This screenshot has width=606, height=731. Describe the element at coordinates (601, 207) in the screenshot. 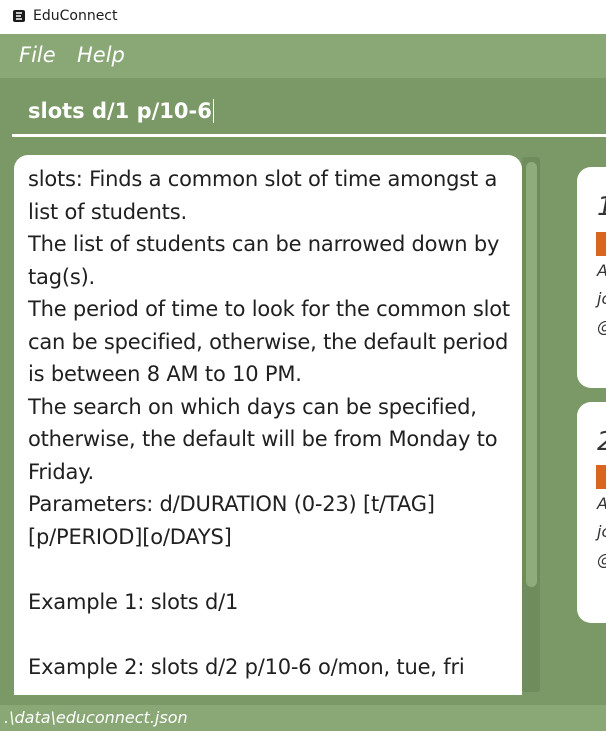

I see `card-index: 1` at that location.